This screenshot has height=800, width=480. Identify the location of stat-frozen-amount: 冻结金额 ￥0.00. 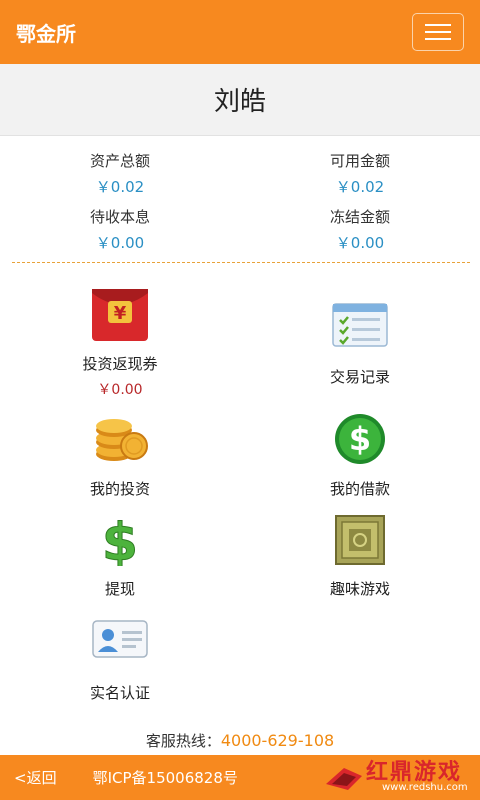
(360, 230).